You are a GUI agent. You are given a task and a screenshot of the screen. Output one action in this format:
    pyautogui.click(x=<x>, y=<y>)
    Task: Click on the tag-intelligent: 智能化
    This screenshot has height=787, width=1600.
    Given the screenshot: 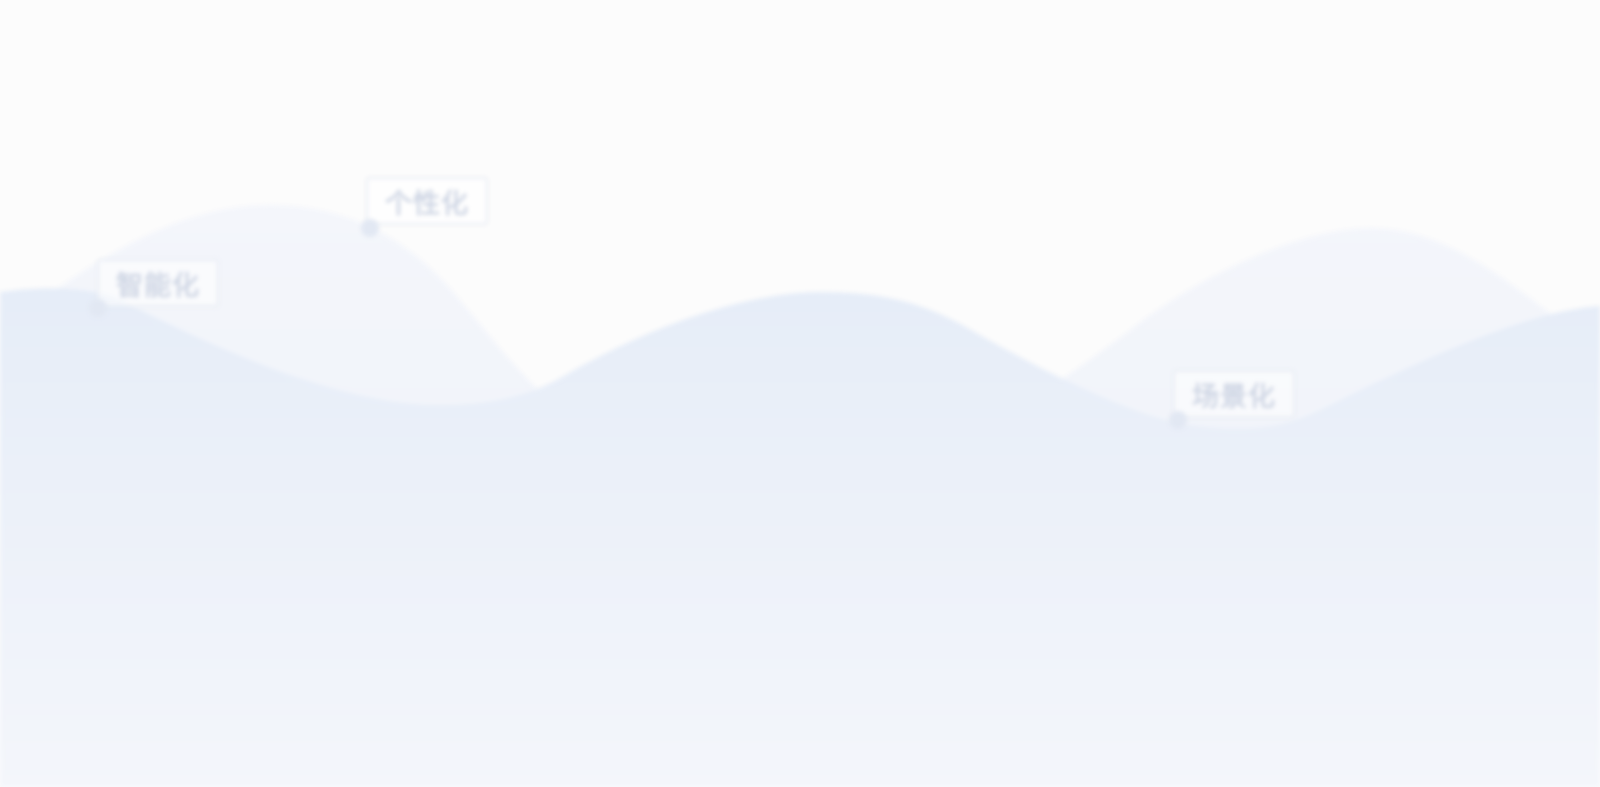 What is the action you would take?
    pyautogui.click(x=158, y=283)
    